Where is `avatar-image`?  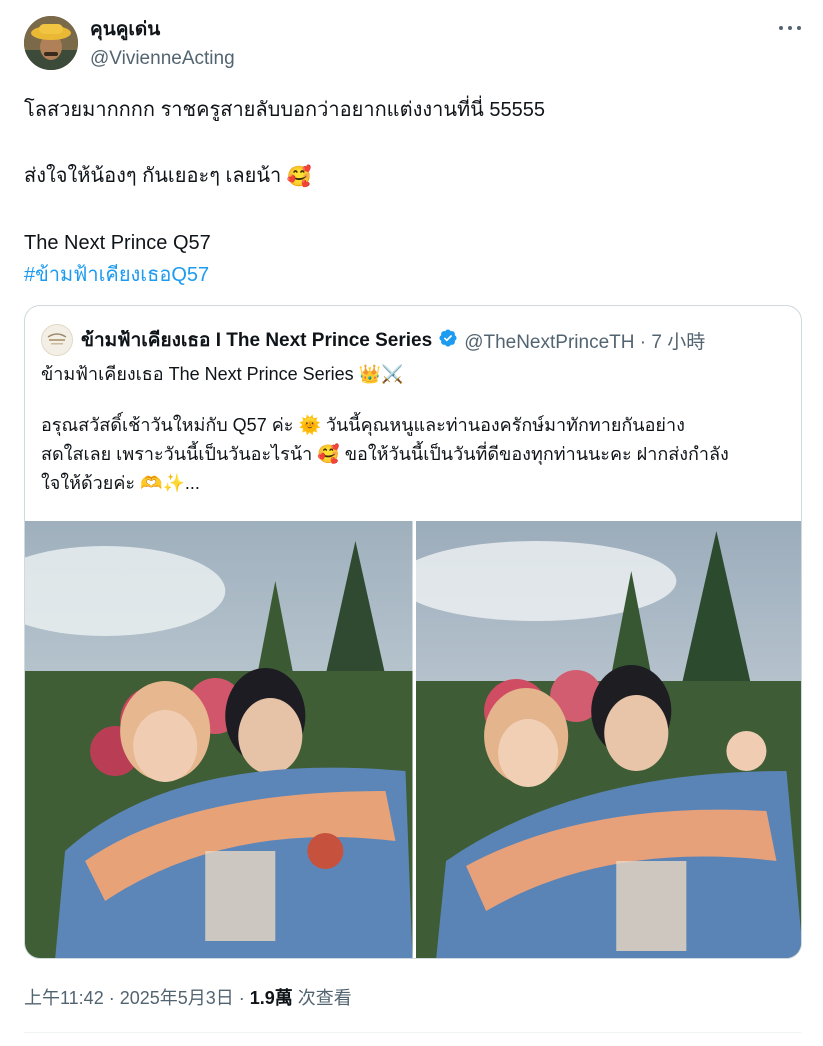 avatar-image is located at coordinates (51, 43).